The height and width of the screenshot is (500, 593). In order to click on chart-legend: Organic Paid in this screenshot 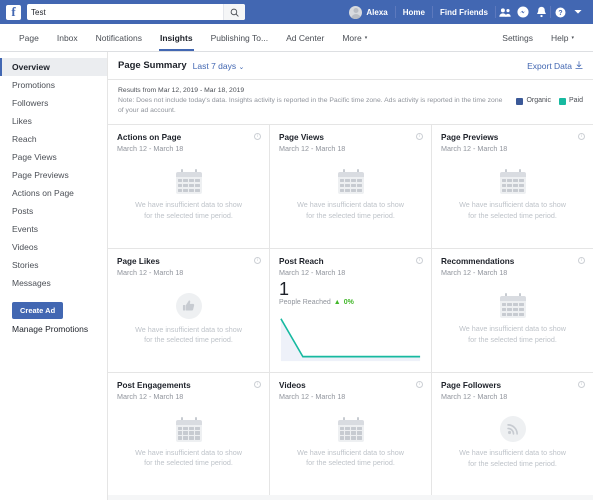, I will do `click(549, 96)`.